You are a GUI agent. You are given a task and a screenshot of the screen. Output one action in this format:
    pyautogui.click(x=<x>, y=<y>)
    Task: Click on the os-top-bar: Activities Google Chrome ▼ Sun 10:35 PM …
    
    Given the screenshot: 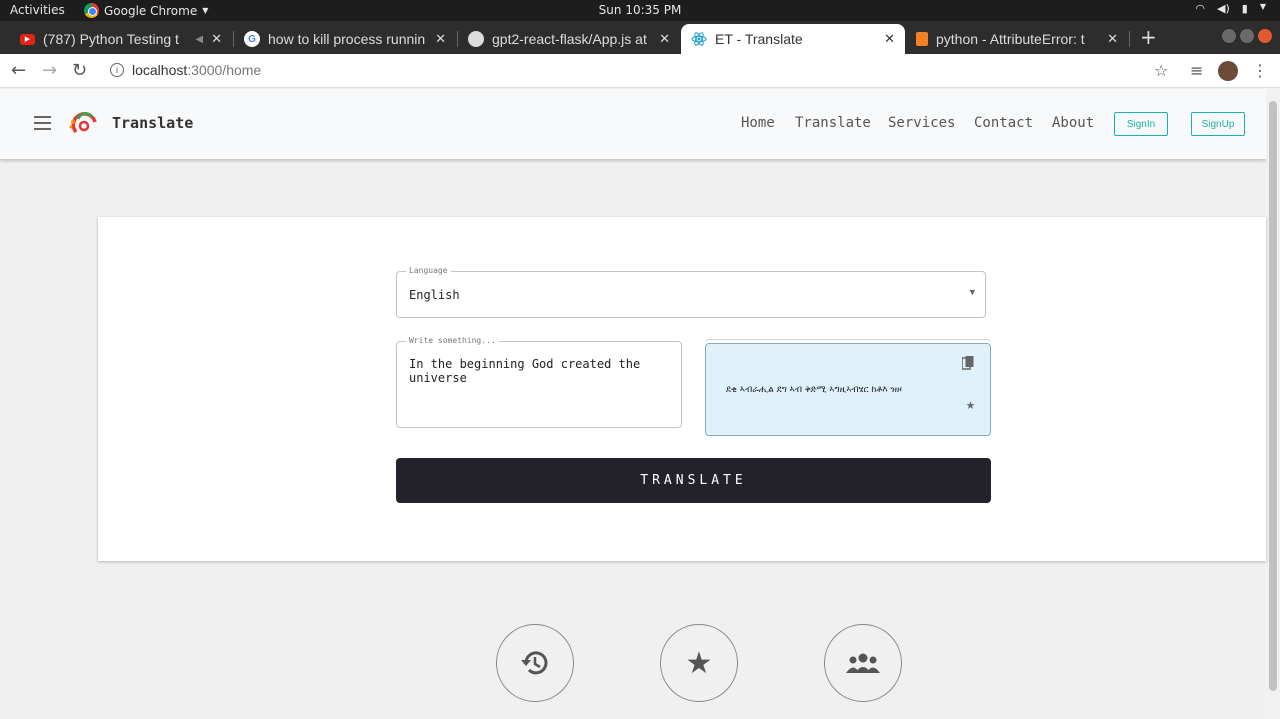 What is the action you would take?
    pyautogui.click(x=640, y=10)
    